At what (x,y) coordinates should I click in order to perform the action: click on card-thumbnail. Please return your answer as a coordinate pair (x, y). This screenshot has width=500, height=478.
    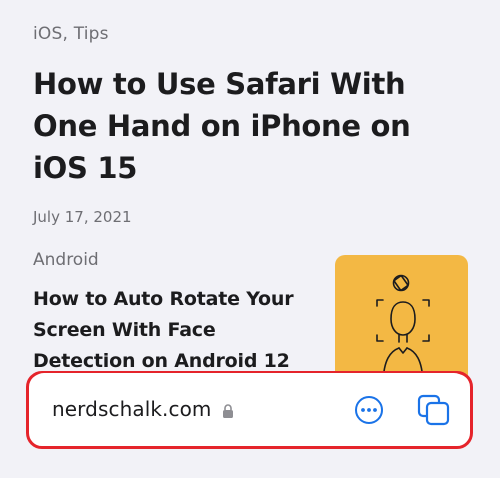
    Looking at the image, I should click on (401, 320).